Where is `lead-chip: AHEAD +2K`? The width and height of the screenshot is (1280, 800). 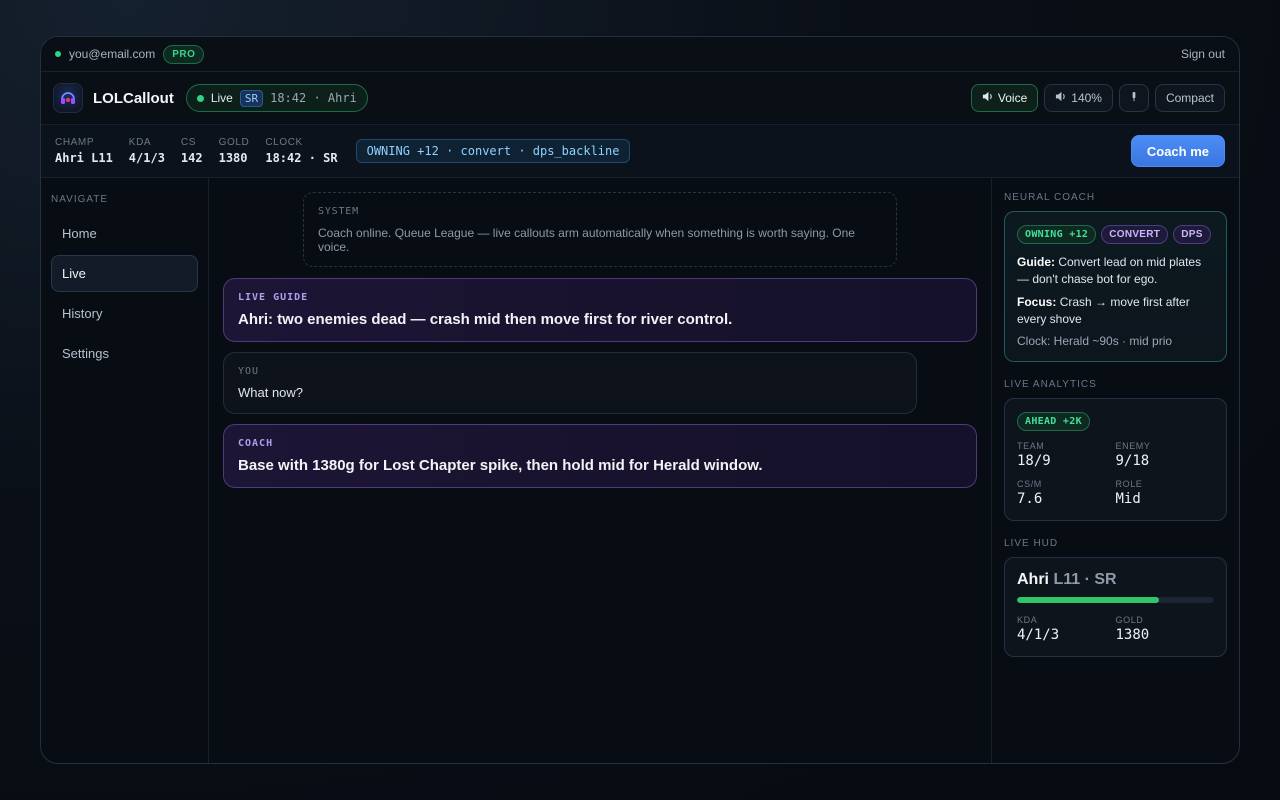 lead-chip: AHEAD +2K is located at coordinates (1053, 421).